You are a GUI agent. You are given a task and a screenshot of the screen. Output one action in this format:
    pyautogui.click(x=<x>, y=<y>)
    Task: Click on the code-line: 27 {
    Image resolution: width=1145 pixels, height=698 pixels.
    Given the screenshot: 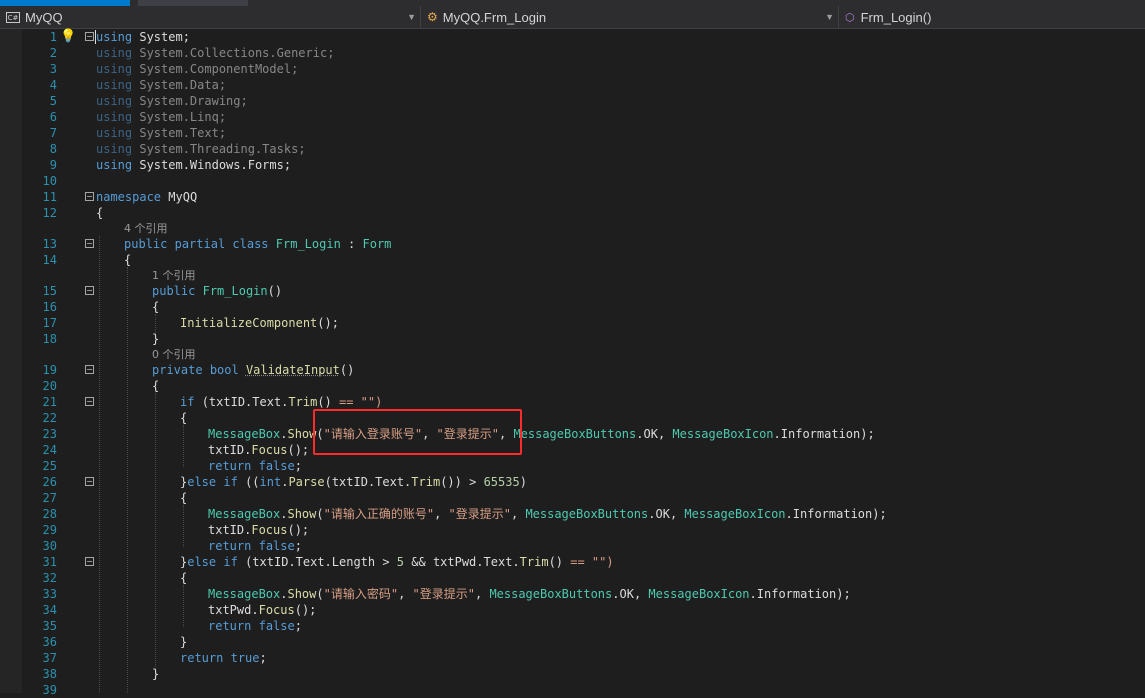 What is the action you would take?
    pyautogui.click(x=572, y=498)
    